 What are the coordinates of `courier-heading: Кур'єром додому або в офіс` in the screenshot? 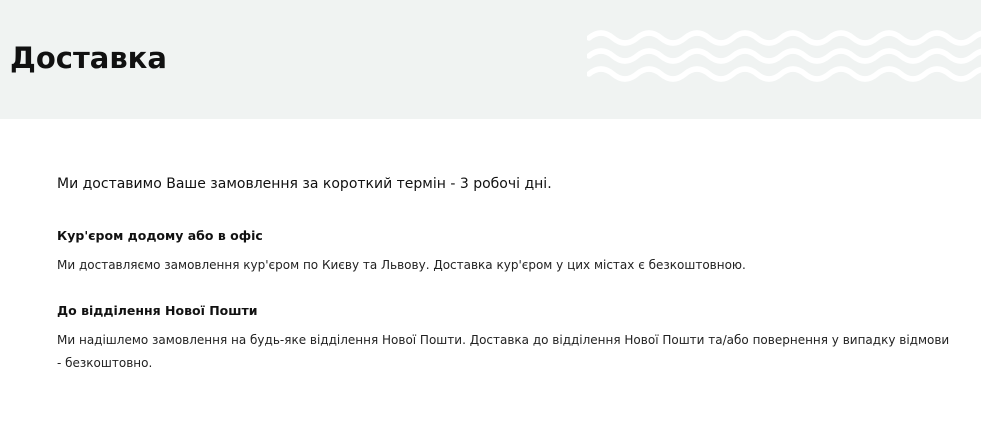 It's located at (160, 235).